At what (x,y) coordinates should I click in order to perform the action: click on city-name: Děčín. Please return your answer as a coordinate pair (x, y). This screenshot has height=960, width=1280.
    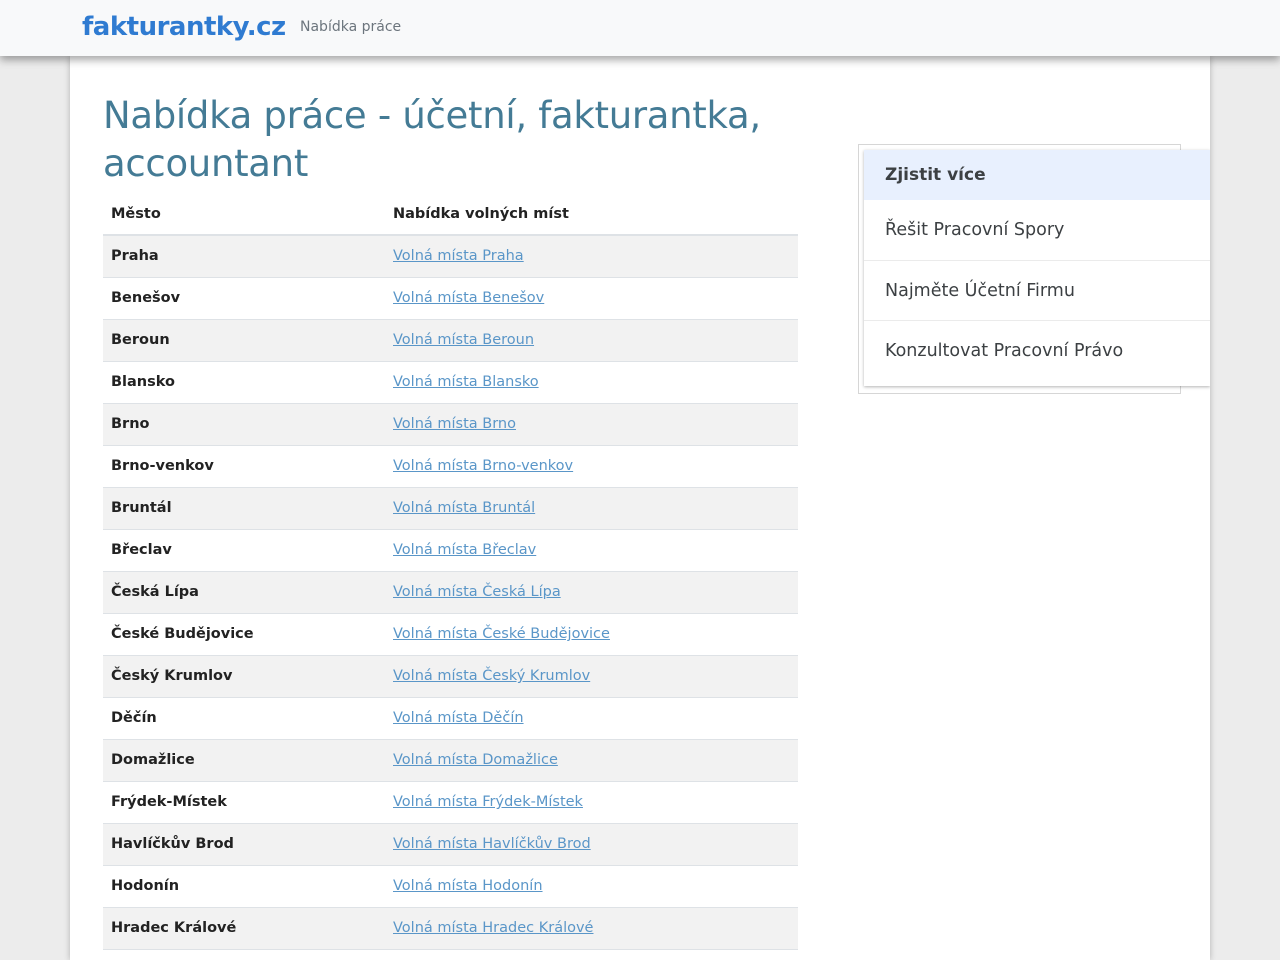
    Looking at the image, I should click on (244, 718).